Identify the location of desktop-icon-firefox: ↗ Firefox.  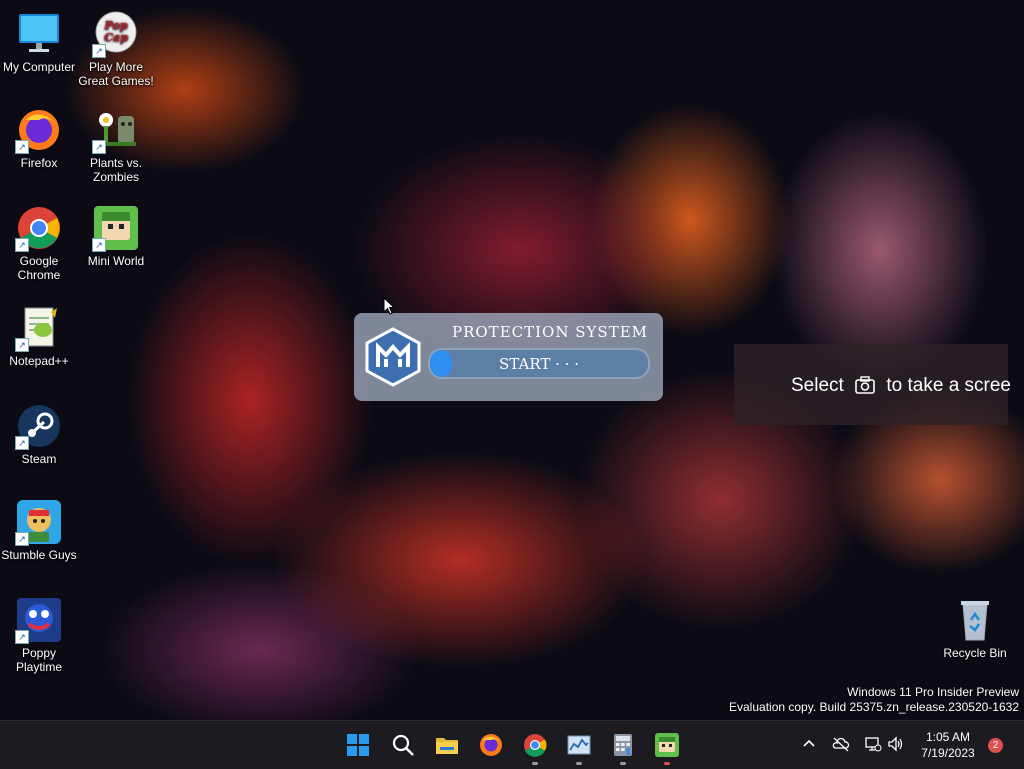
(39, 138).